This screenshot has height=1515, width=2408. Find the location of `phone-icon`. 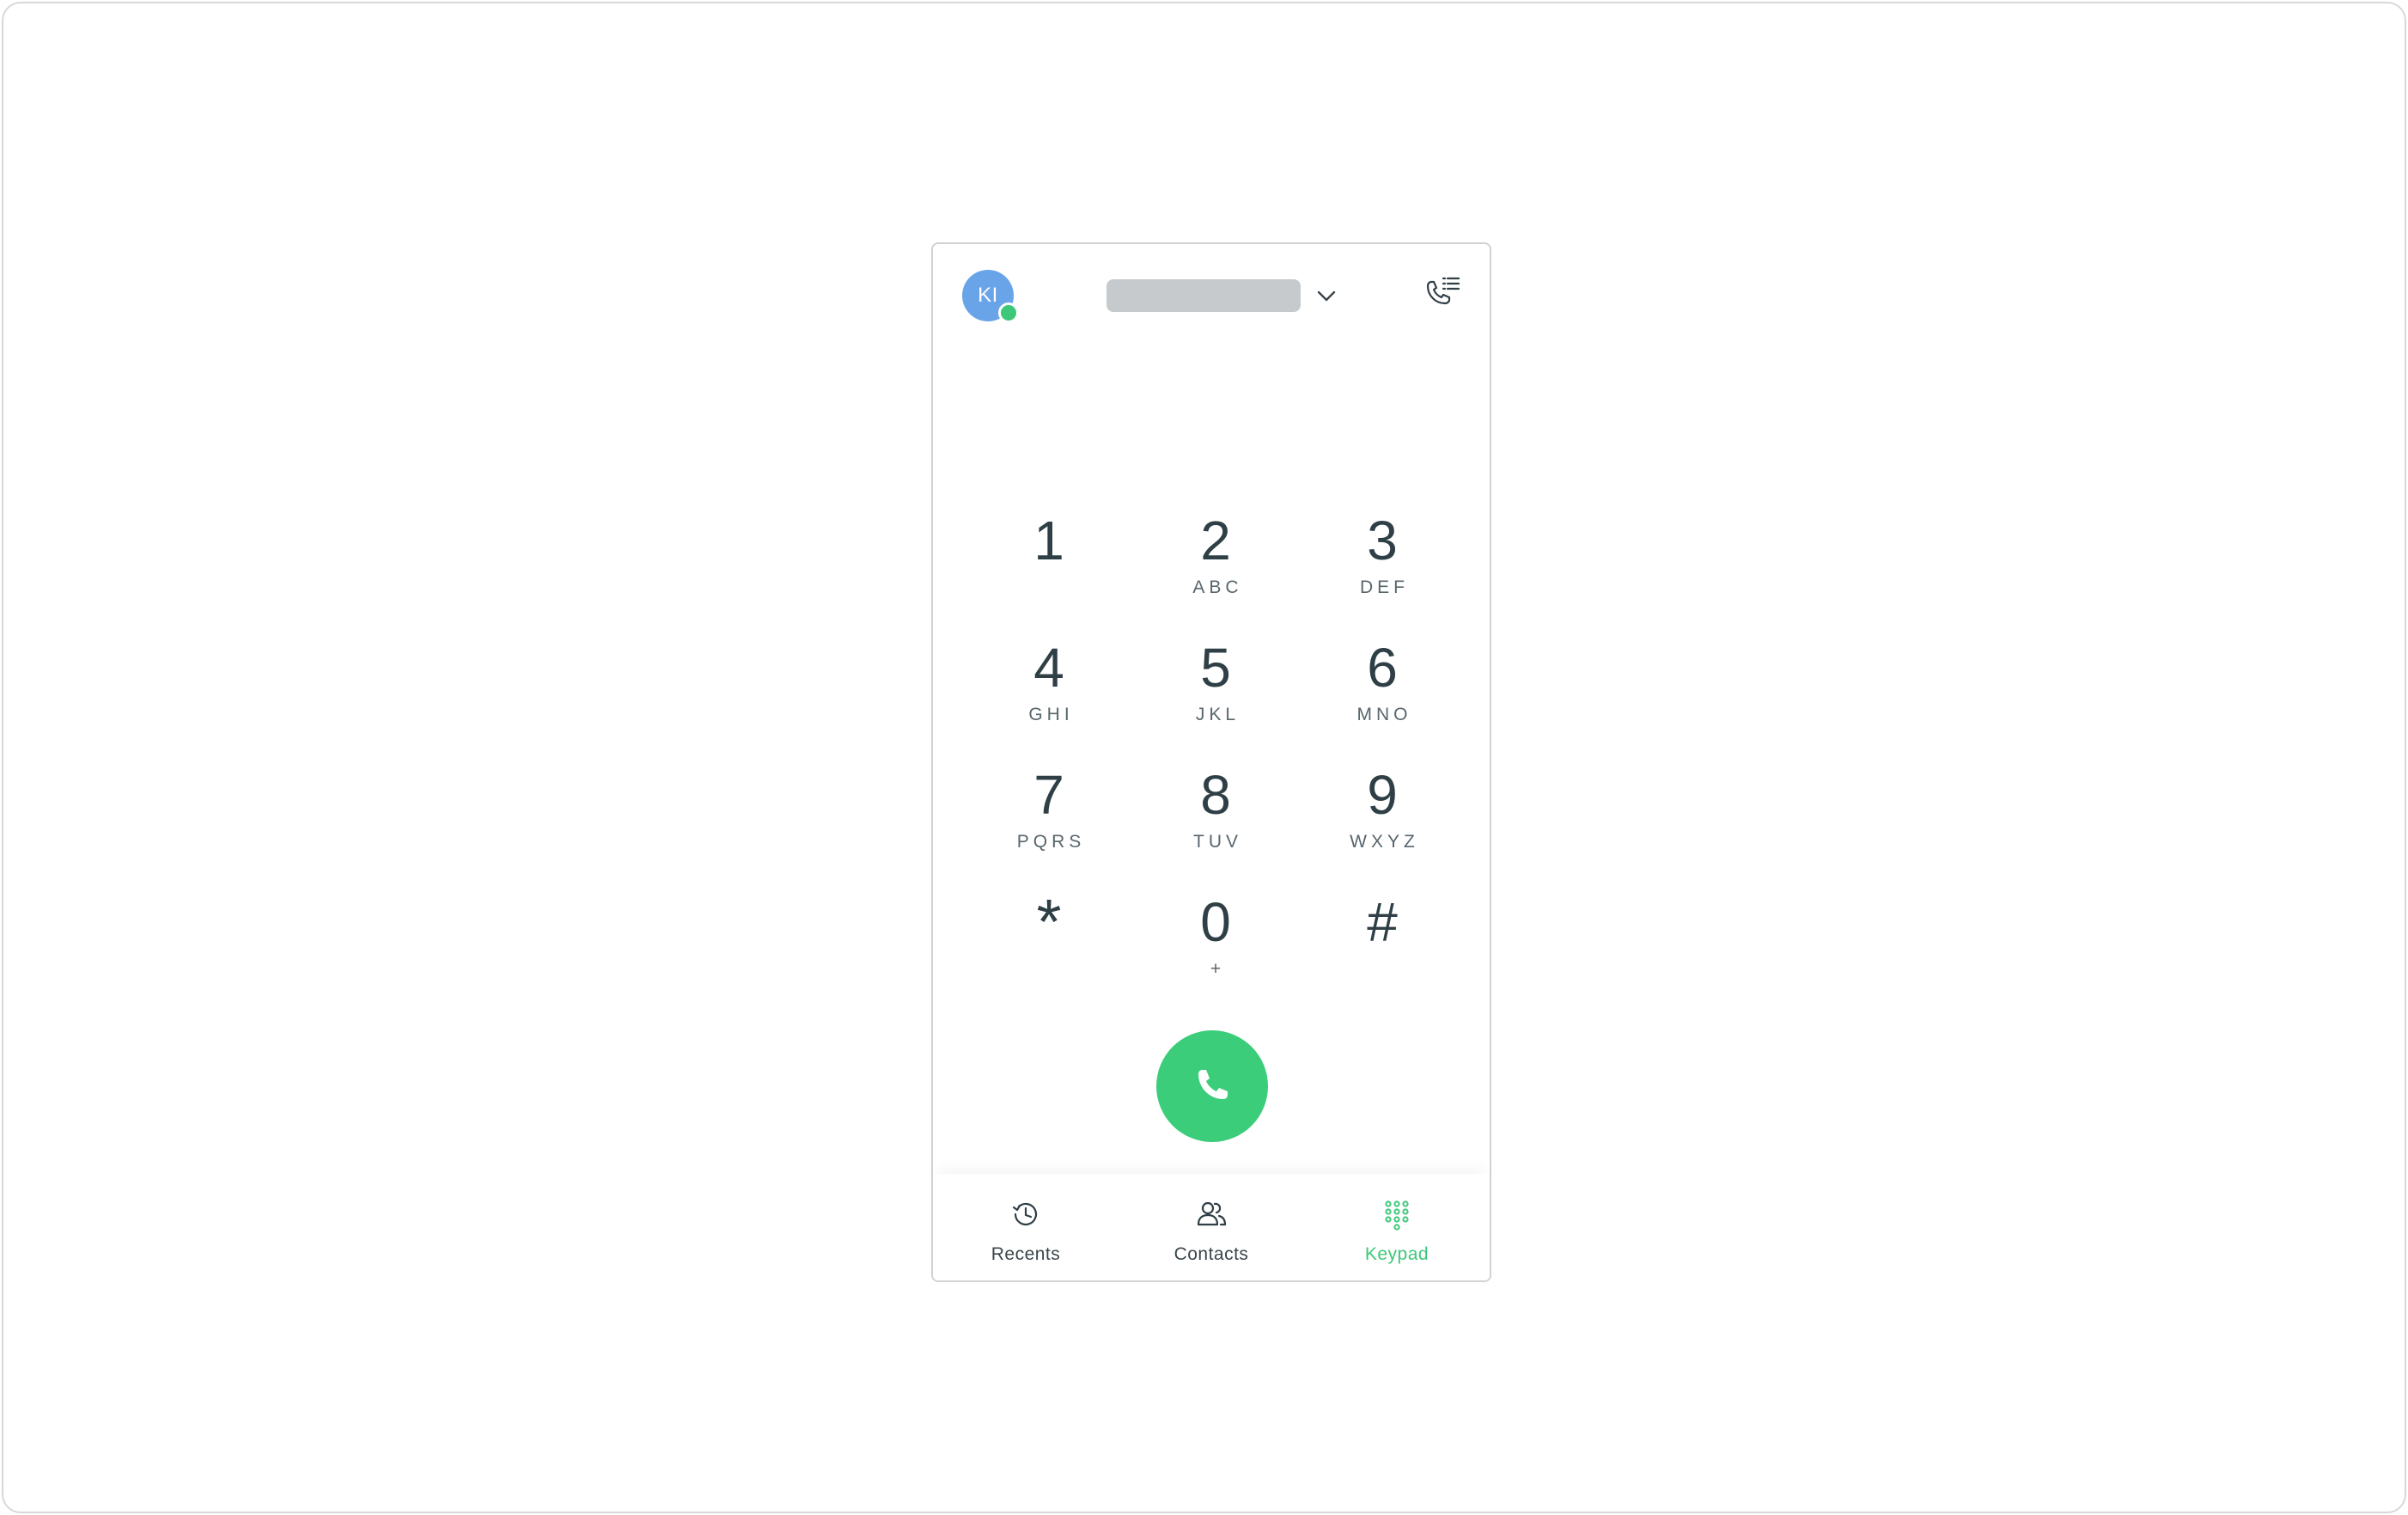

phone-icon is located at coordinates (1213, 1084).